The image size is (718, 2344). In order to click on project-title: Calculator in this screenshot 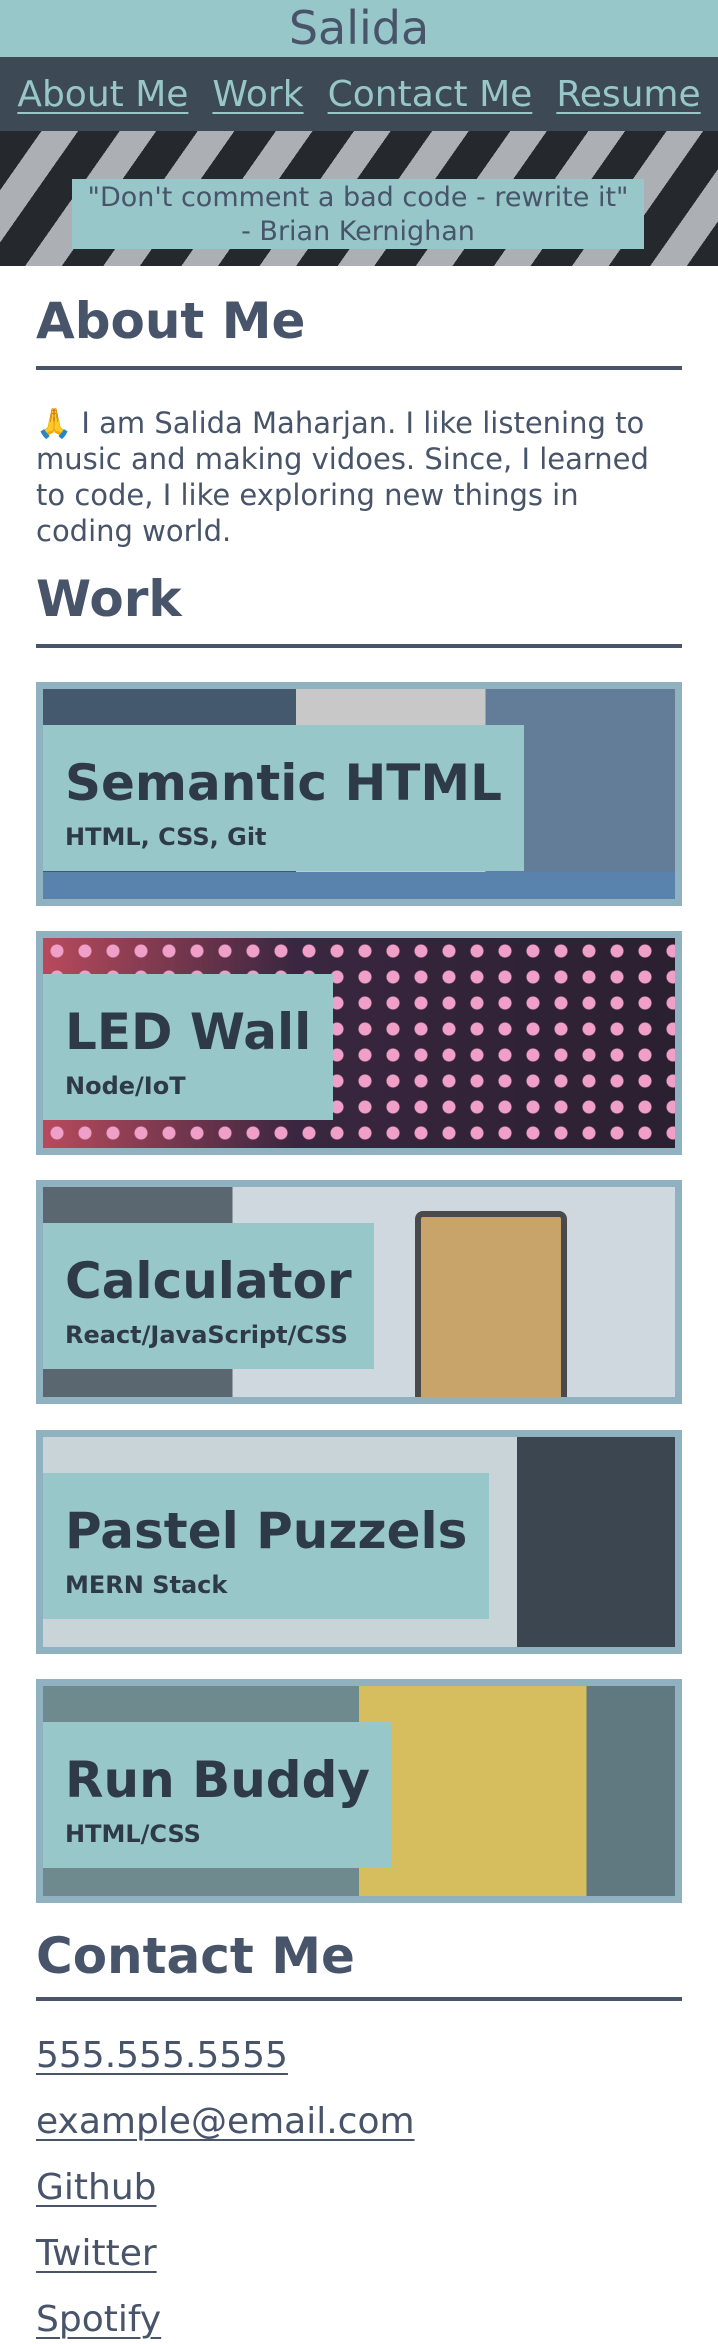, I will do `click(208, 1281)`.